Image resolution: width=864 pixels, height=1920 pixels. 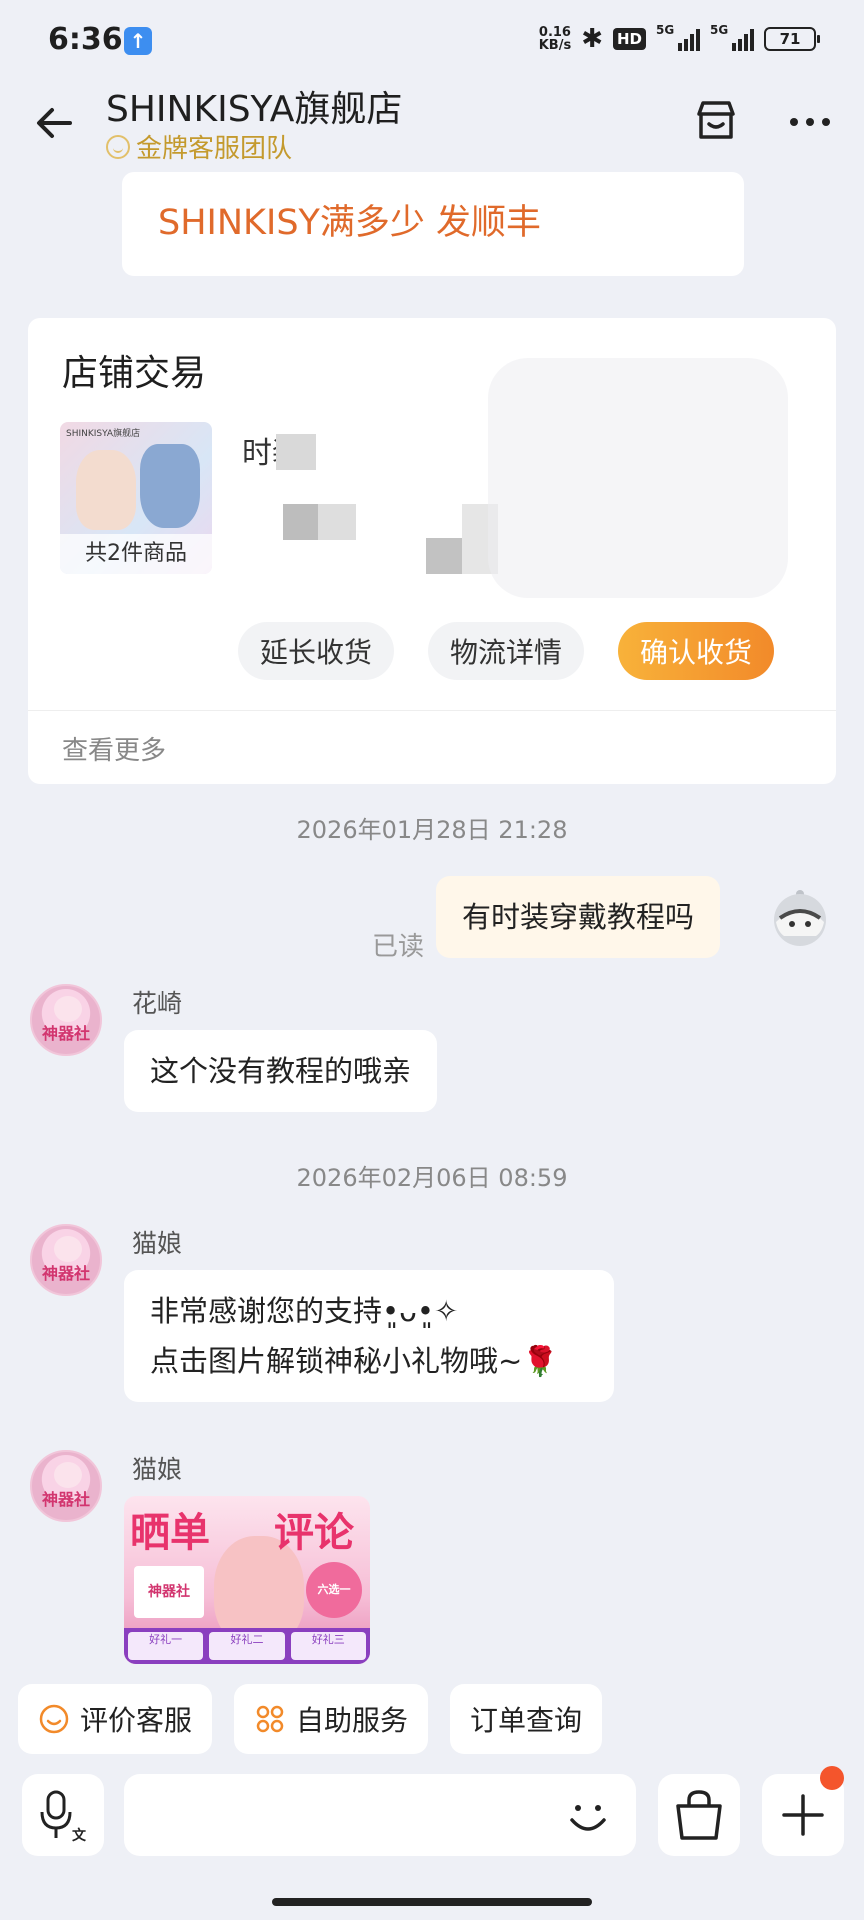 I want to click on shop-title: SHINKISYA旗舰店, so click(x=254, y=106).